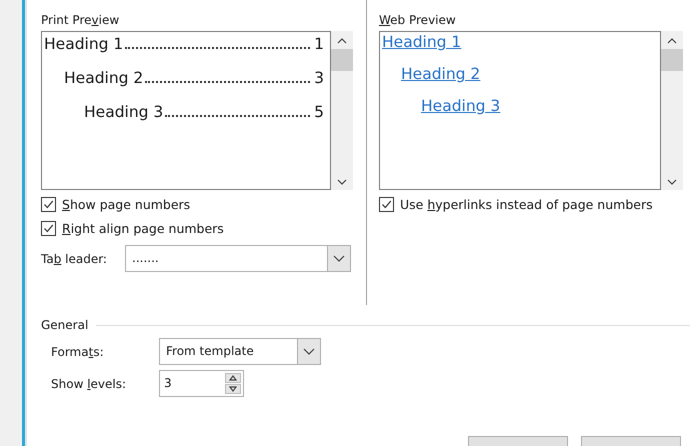 This screenshot has width=696, height=446. What do you see at coordinates (104, 78) in the screenshot?
I see `toc-entry: Heading 2` at bounding box center [104, 78].